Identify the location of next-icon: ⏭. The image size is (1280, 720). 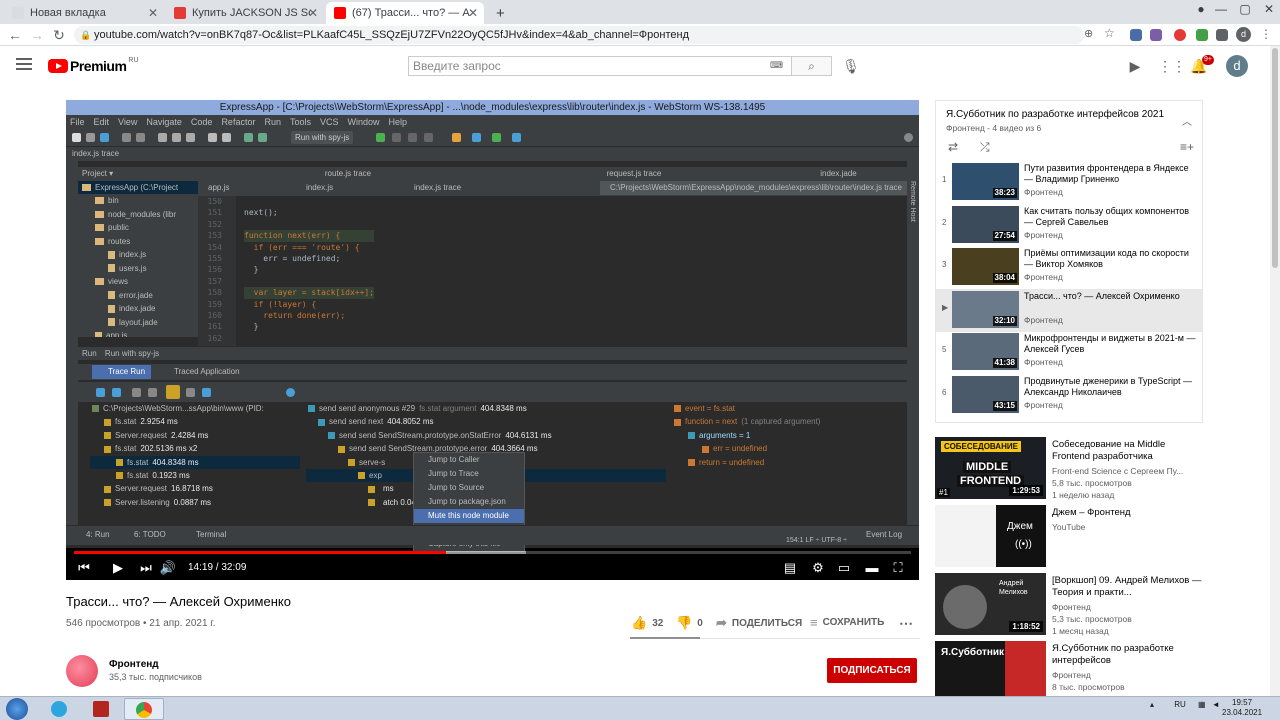
(146, 568).